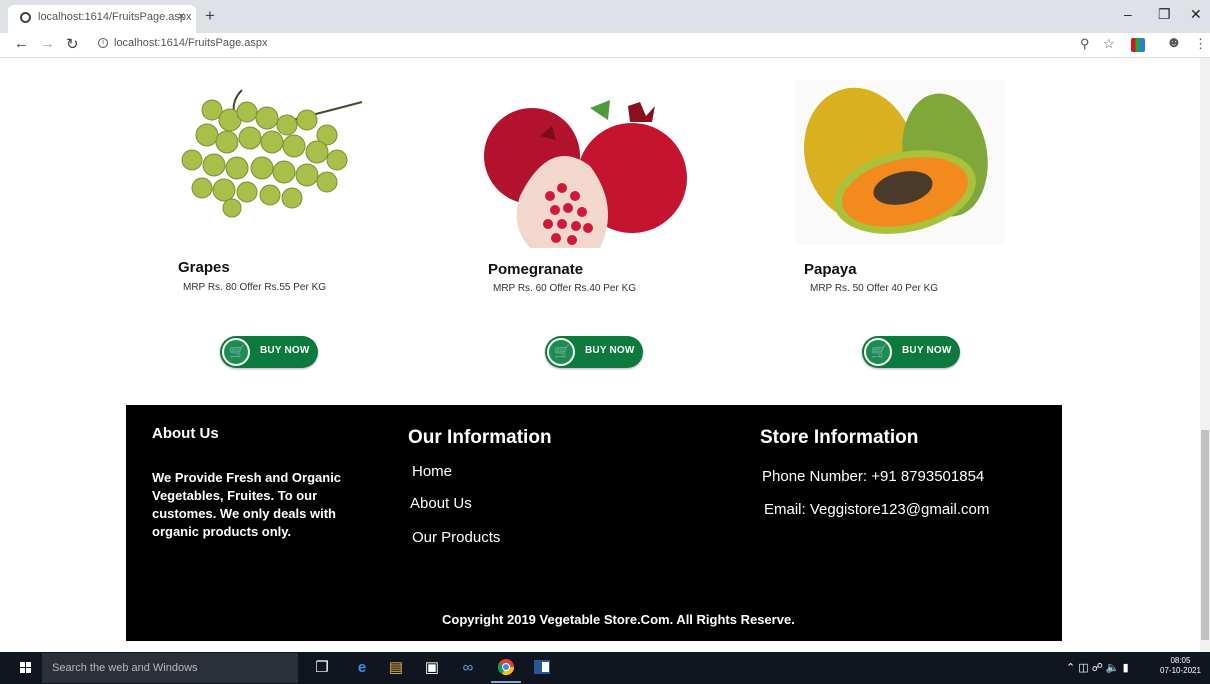  I want to click on footer-link-home: Home, so click(432, 471).